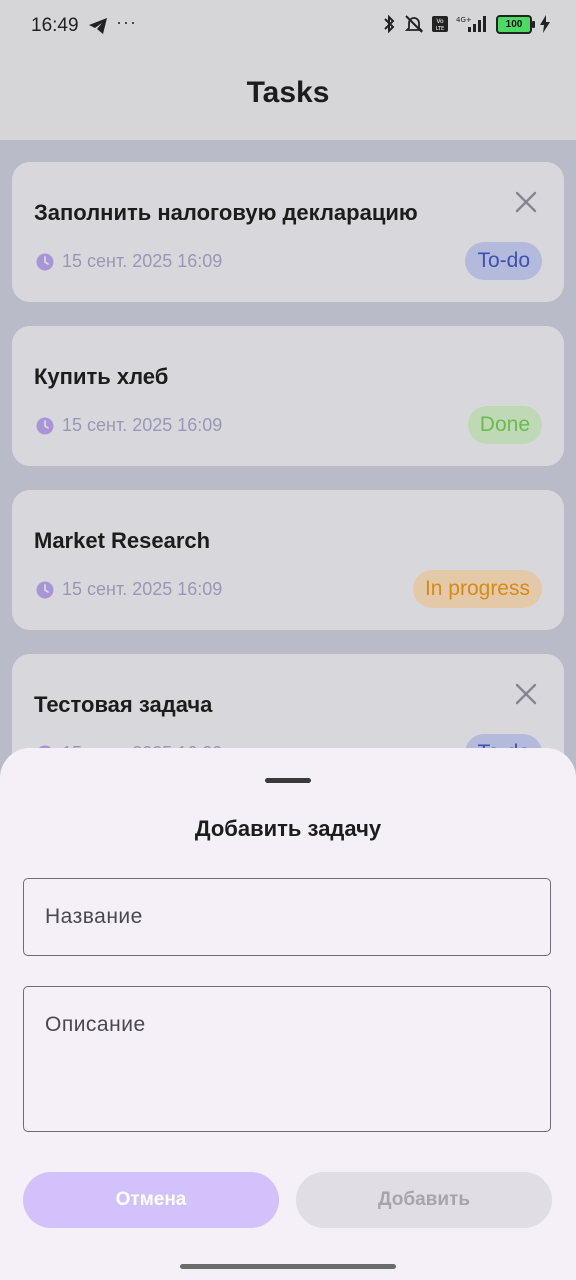  What do you see at coordinates (95, 1024) in the screenshot?
I see `description-placeholder: Описание` at bounding box center [95, 1024].